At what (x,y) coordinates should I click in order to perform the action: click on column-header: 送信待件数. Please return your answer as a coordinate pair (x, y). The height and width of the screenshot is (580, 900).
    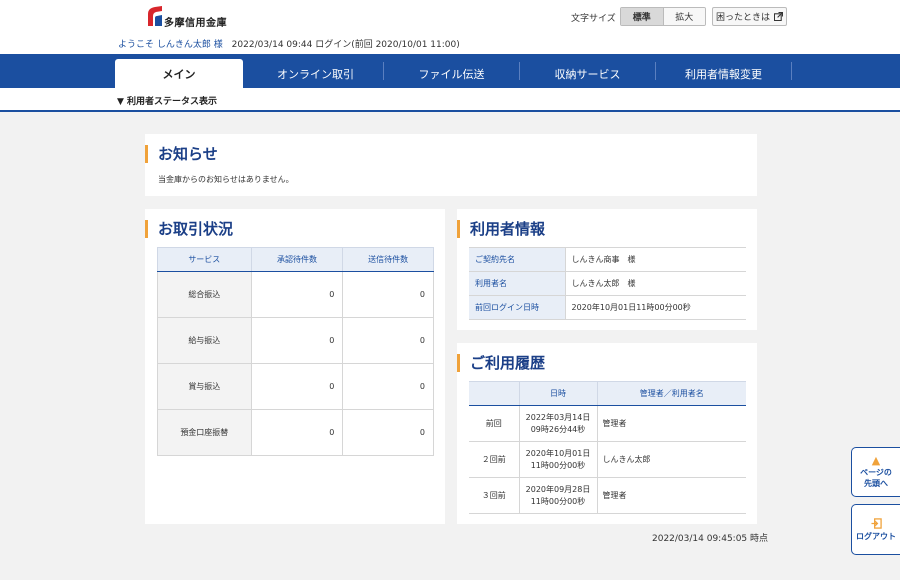
    Looking at the image, I should click on (388, 259).